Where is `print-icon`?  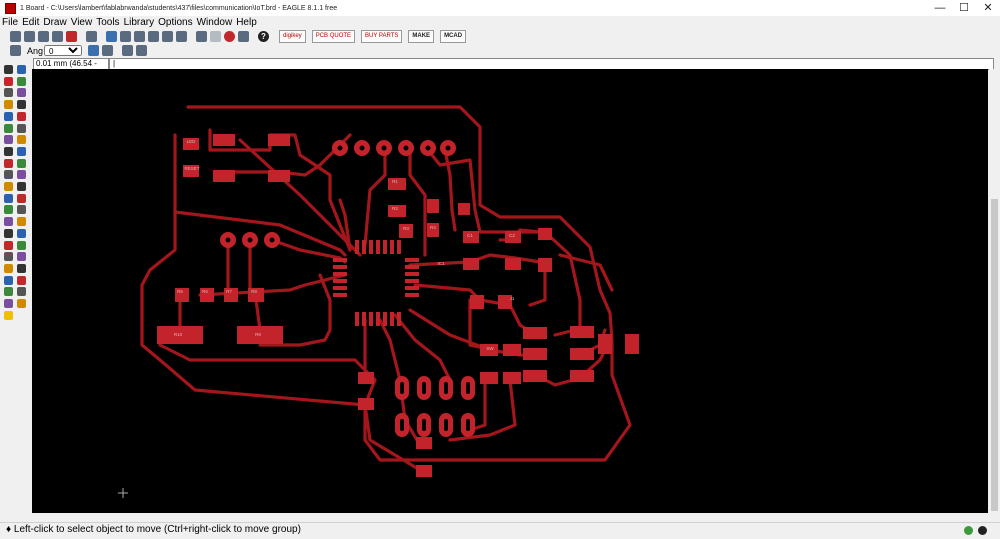 print-icon is located at coordinates (43, 36).